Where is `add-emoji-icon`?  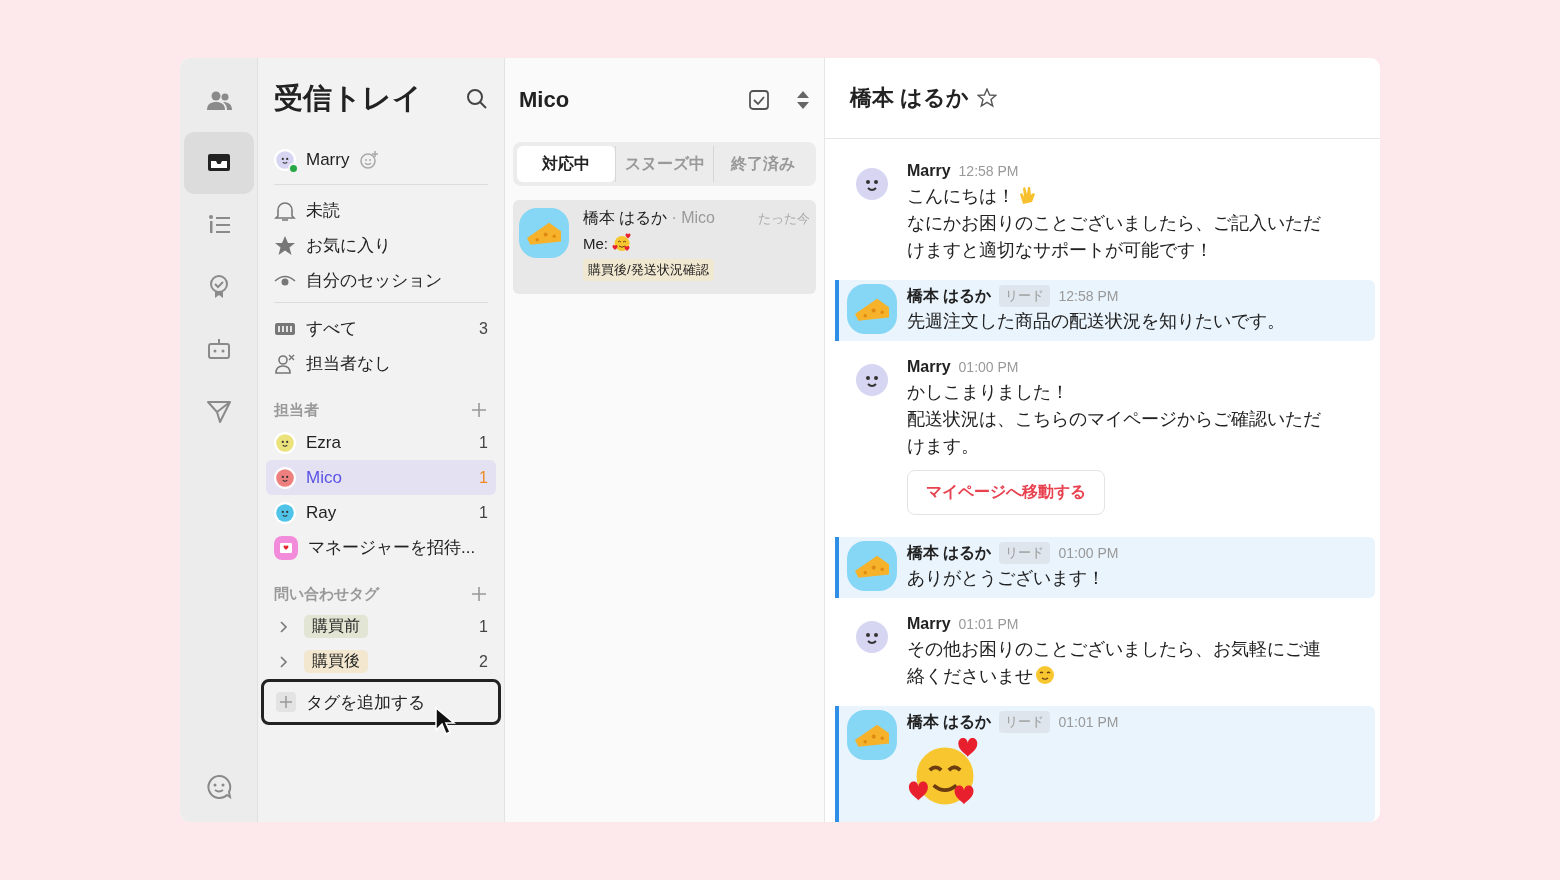
add-emoji-icon is located at coordinates (369, 160).